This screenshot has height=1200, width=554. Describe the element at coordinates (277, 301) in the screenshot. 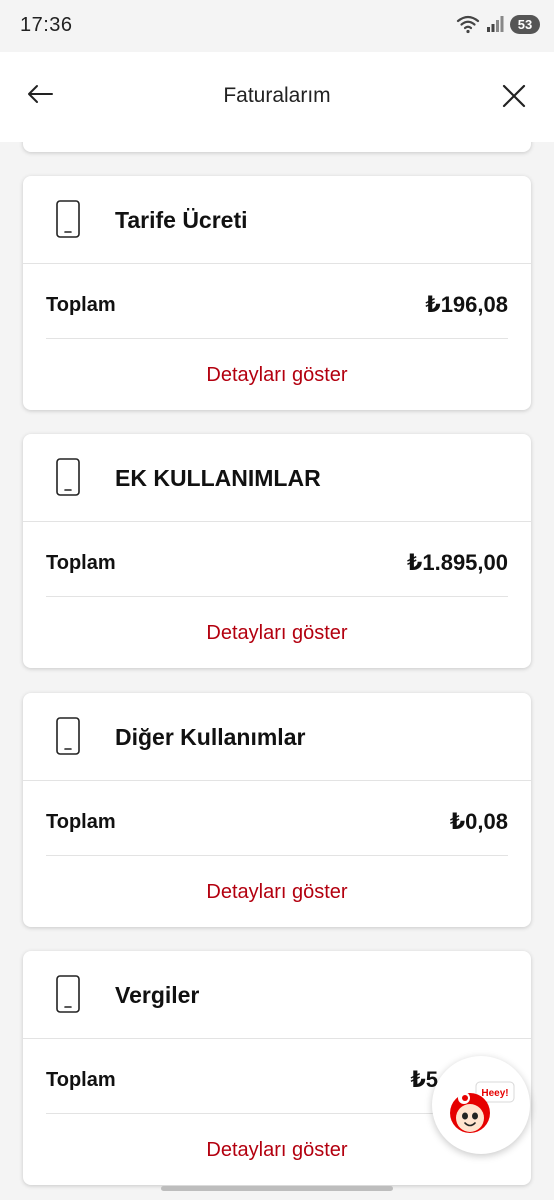

I see `total-row: Toplam ₺196,08` at that location.